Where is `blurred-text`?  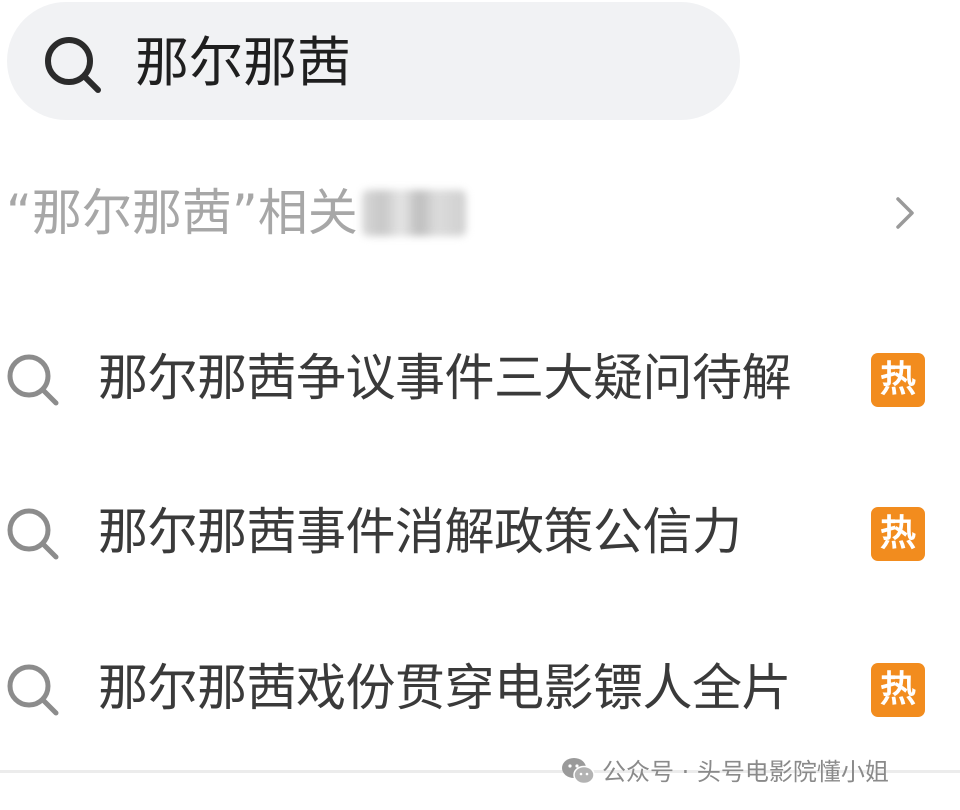 blurred-text is located at coordinates (413, 212).